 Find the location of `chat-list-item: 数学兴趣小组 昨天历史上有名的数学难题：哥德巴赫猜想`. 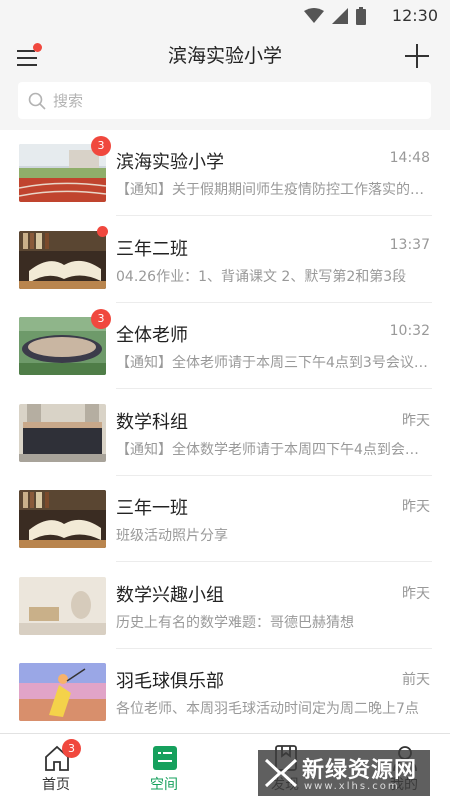

chat-list-item: 数学兴趣小组 昨天历史上有名的数学难题：哥德巴赫猜想 is located at coordinates (225, 606).